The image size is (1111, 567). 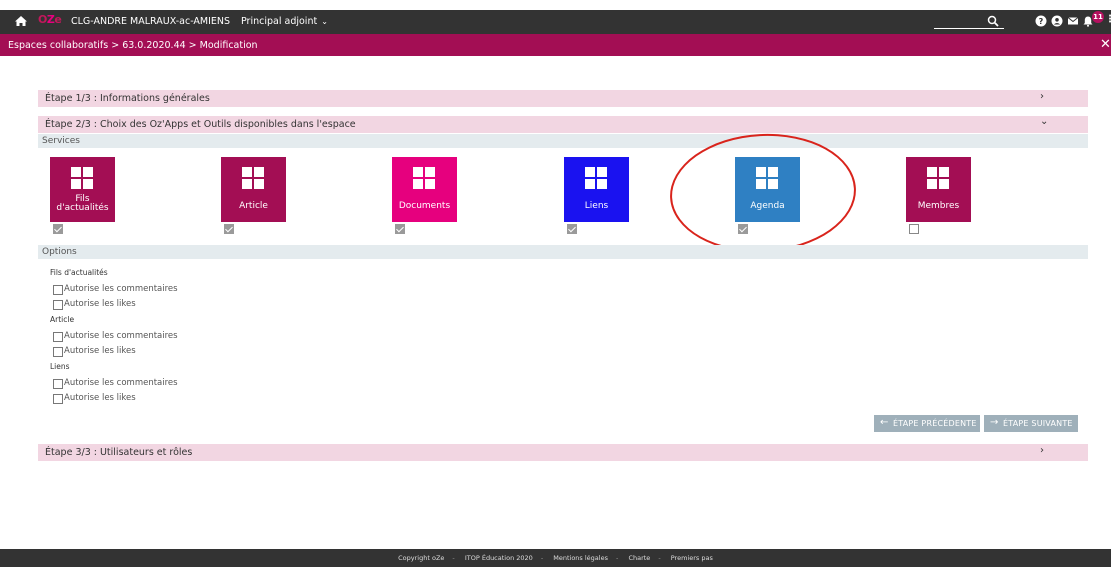 I want to click on close-icon: ✕, so click(x=1105, y=44).